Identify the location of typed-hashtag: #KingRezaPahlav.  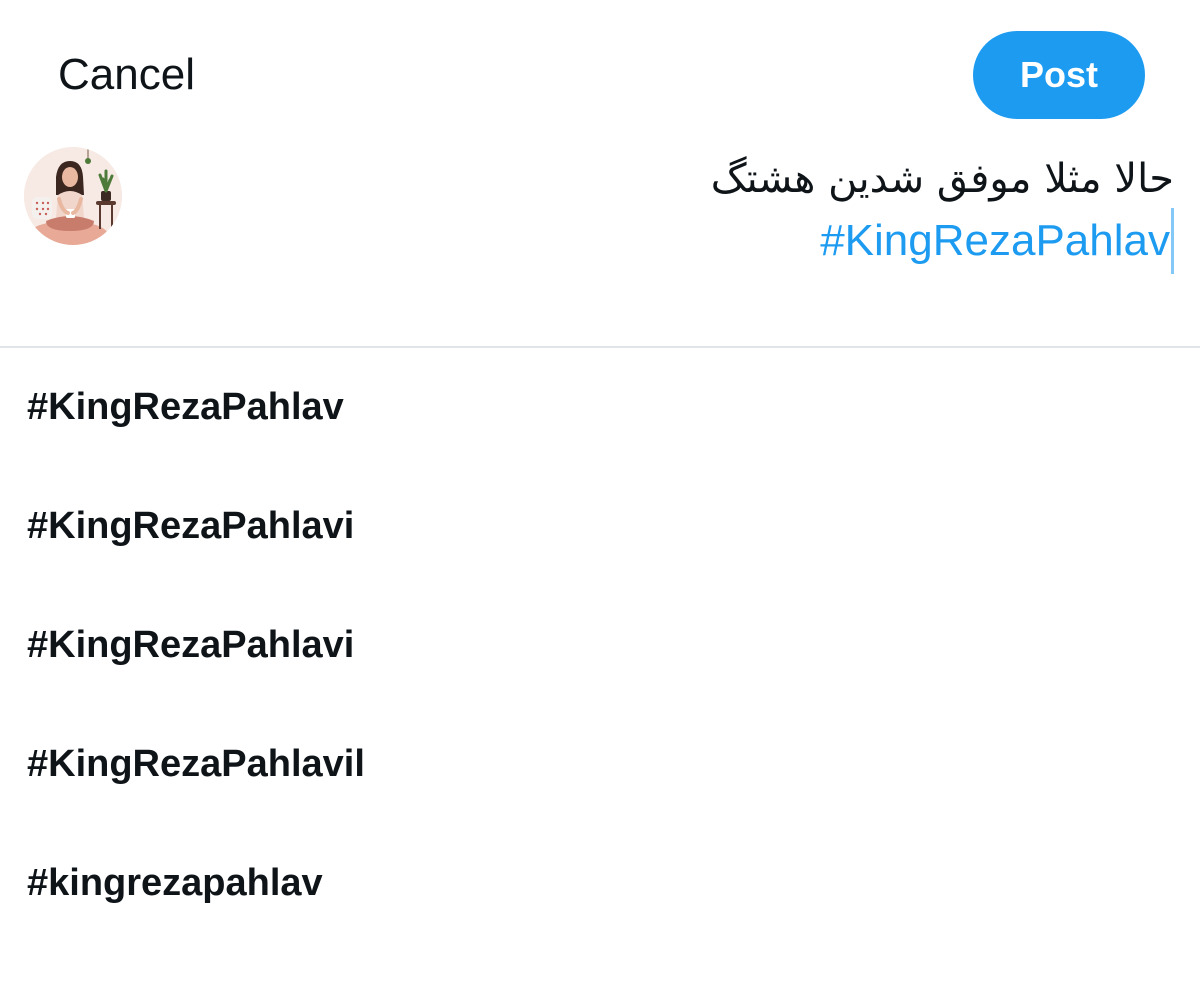
(997, 241).